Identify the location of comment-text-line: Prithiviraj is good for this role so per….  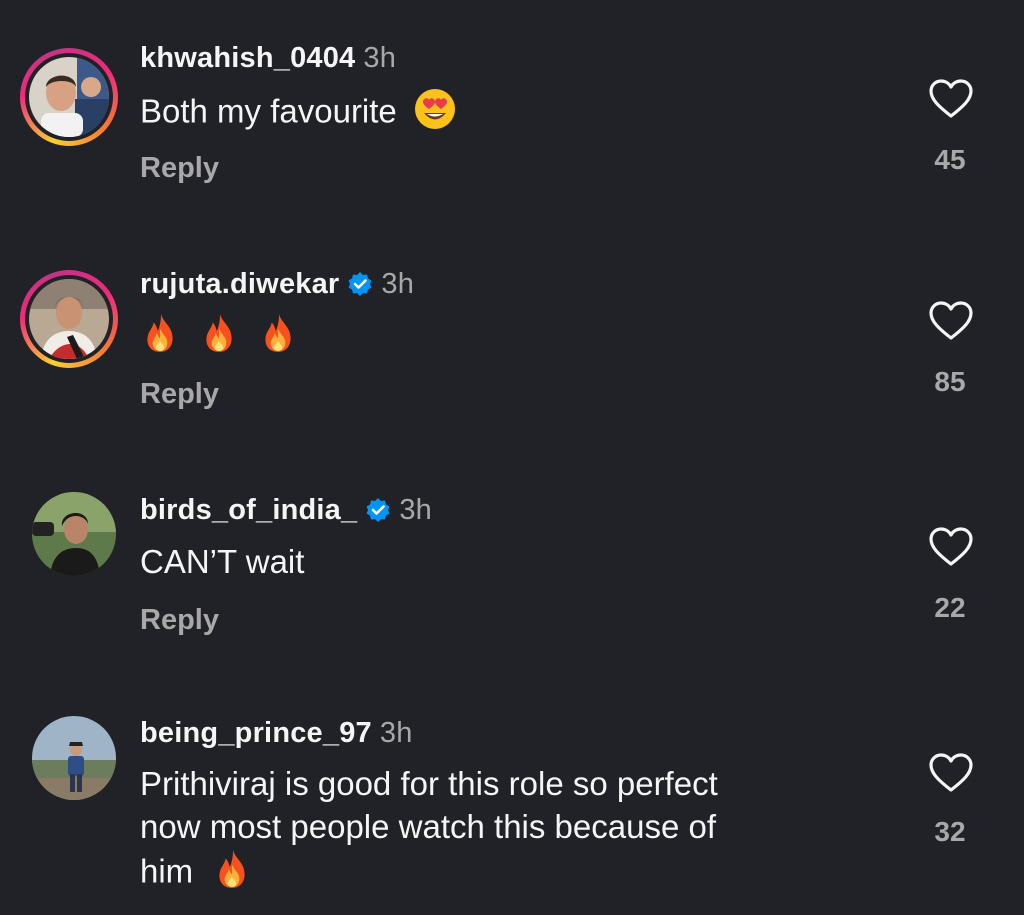
(429, 783).